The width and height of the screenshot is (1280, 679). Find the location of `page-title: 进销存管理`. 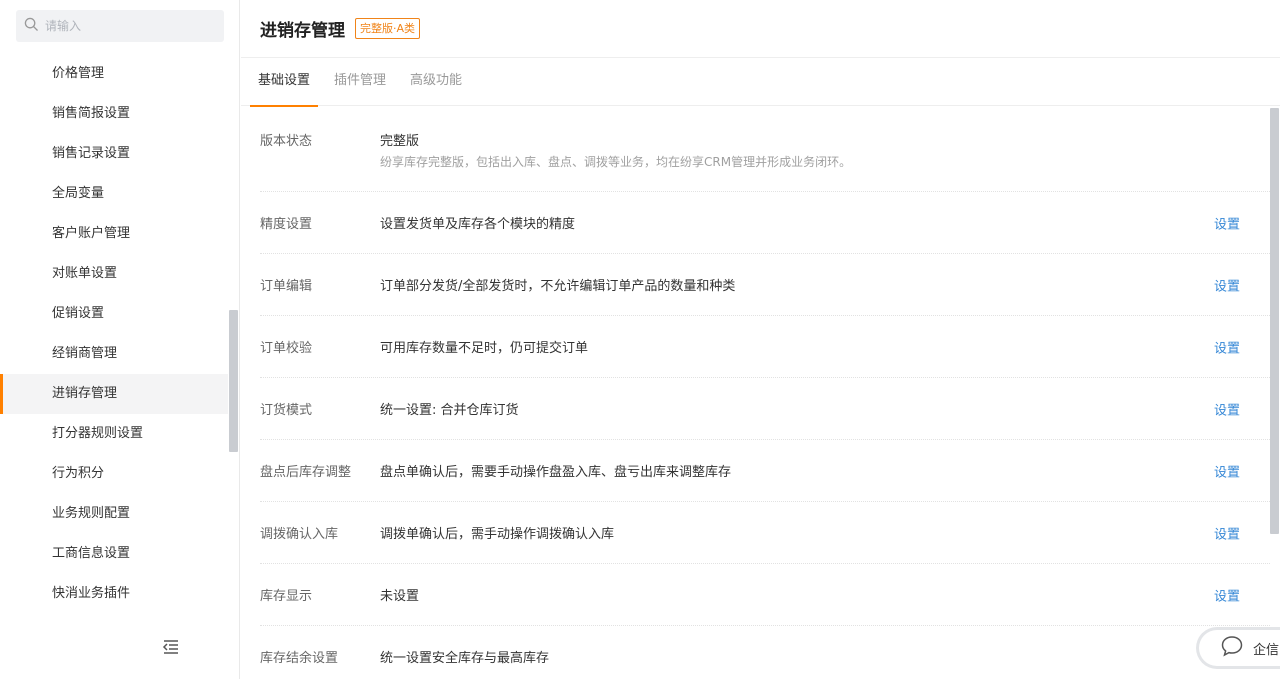

page-title: 进销存管理 is located at coordinates (302, 31).